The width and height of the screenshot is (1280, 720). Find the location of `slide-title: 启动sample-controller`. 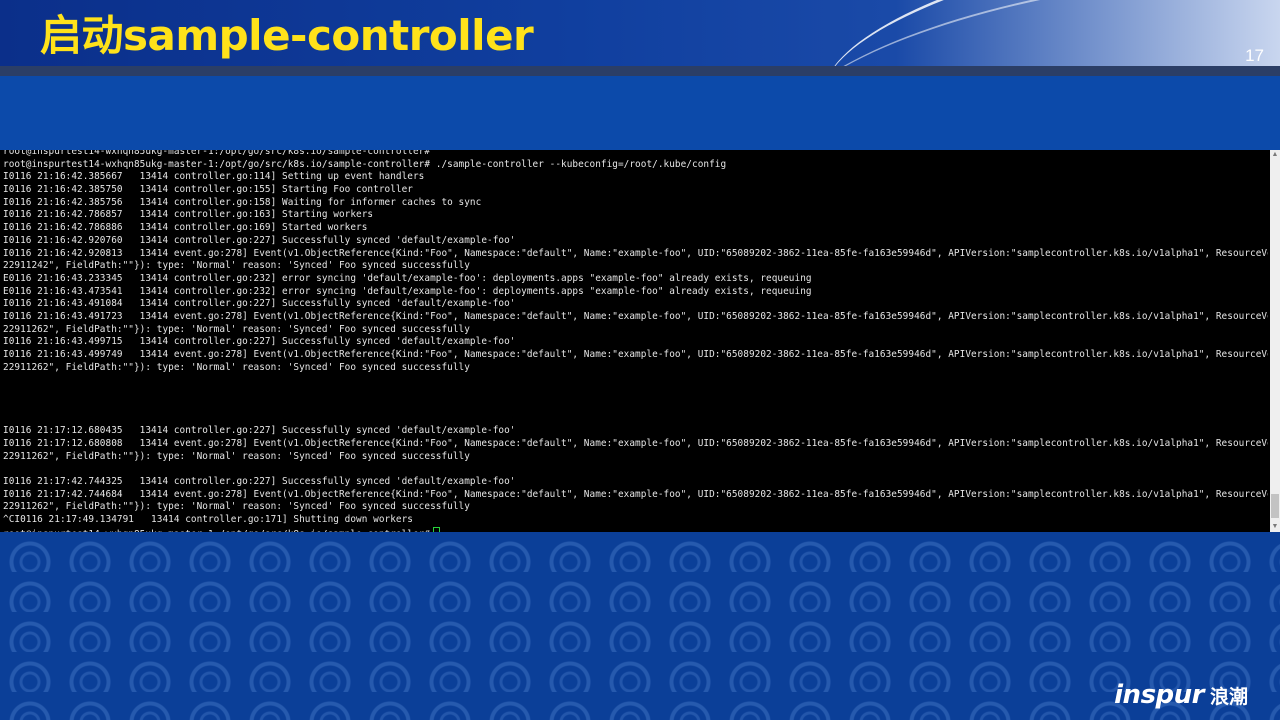

slide-title: 启动sample-controller is located at coordinates (287, 35).